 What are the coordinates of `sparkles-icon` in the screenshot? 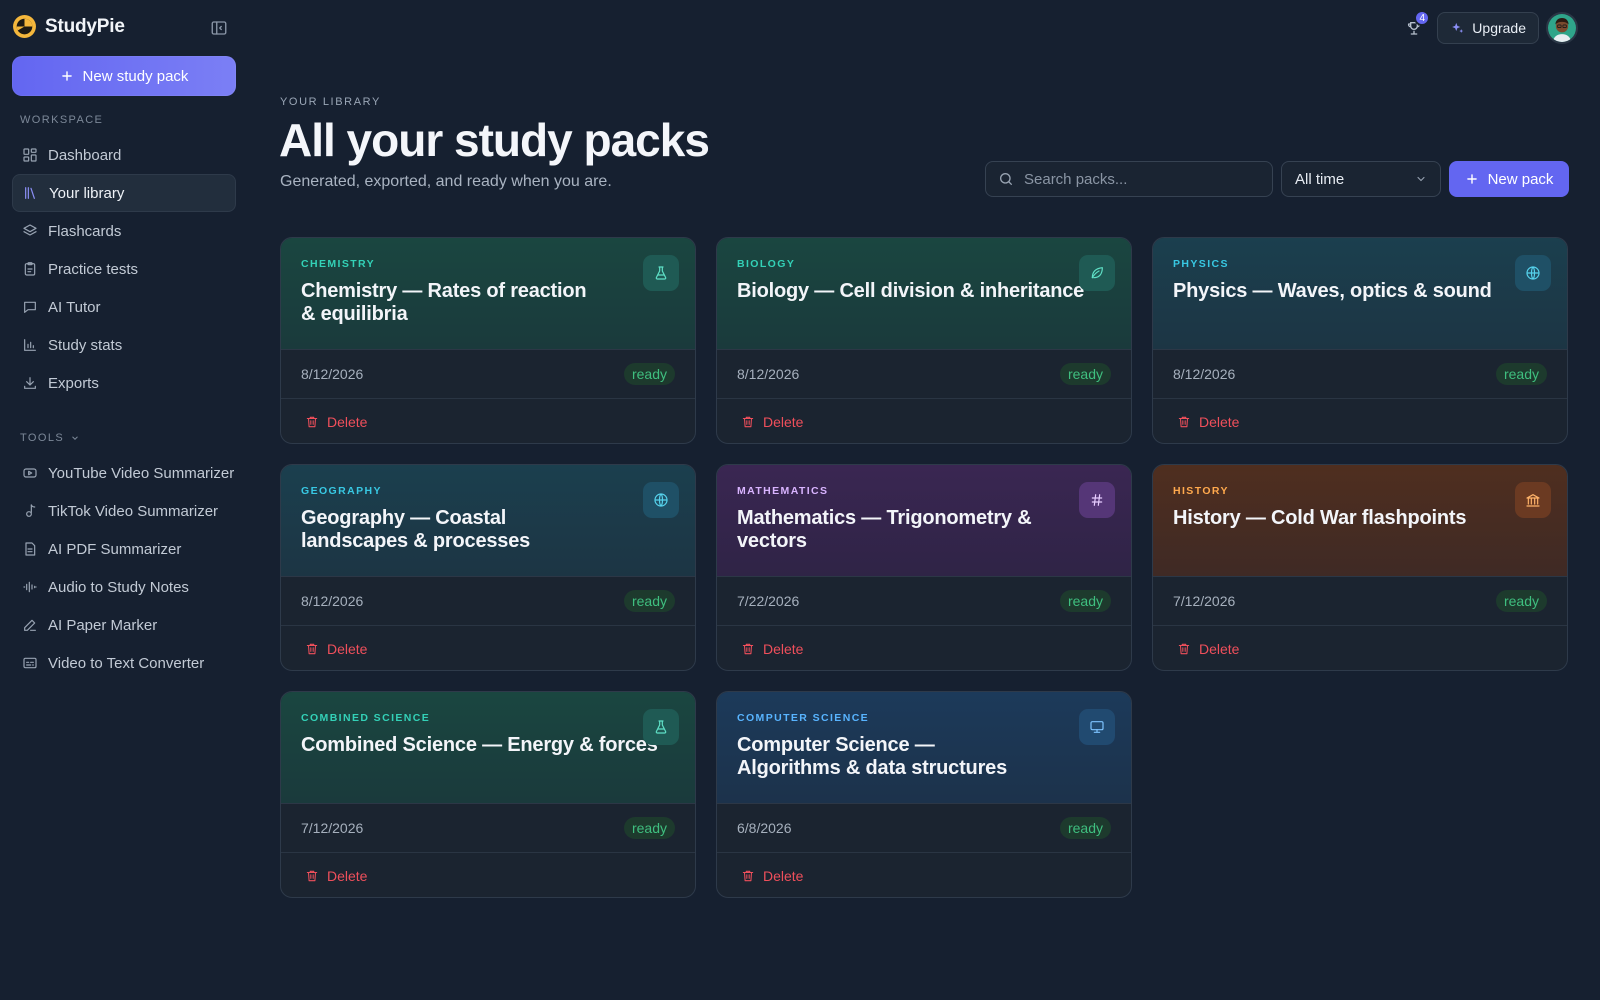 It's located at (1458, 27).